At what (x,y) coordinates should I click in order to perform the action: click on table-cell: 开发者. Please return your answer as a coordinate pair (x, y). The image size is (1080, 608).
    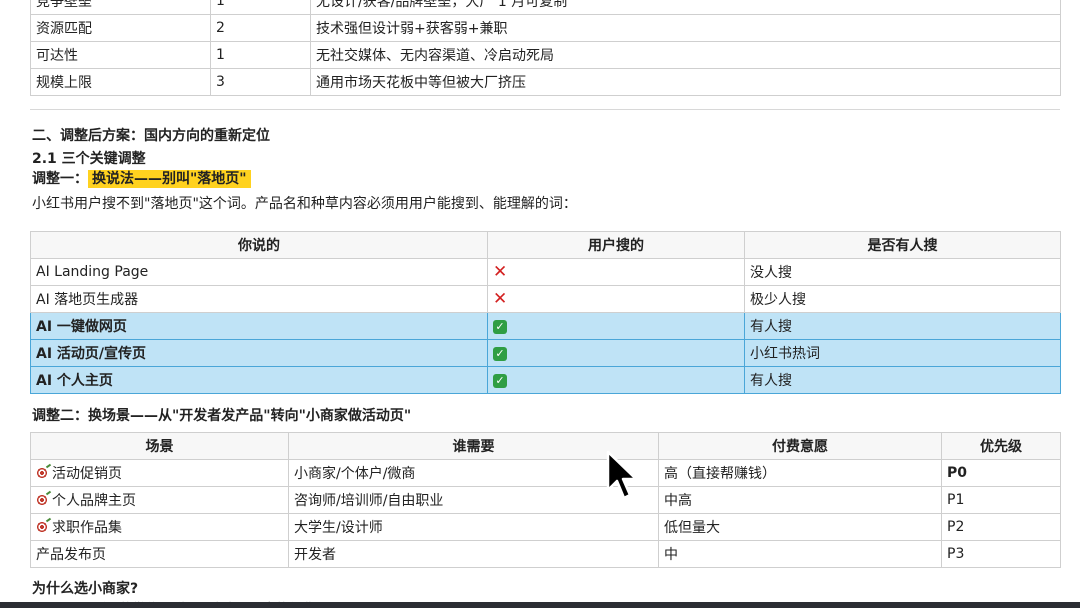
    Looking at the image, I should click on (473, 554).